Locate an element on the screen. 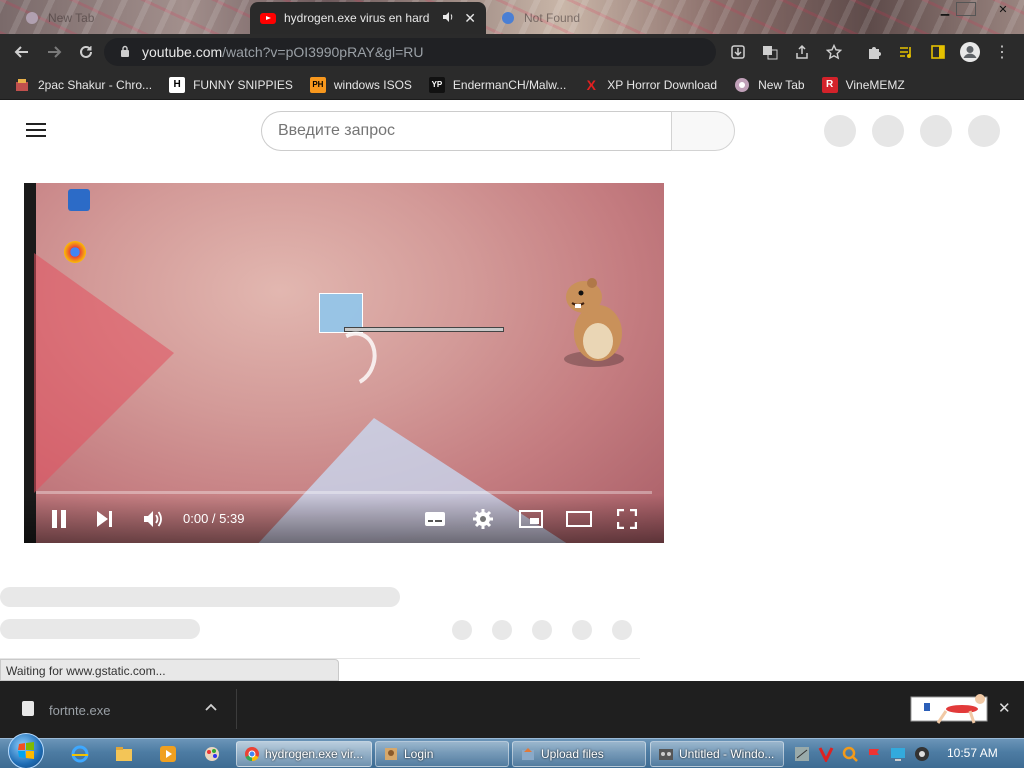  bookmark-item: R VineMEMZ is located at coordinates (863, 84).